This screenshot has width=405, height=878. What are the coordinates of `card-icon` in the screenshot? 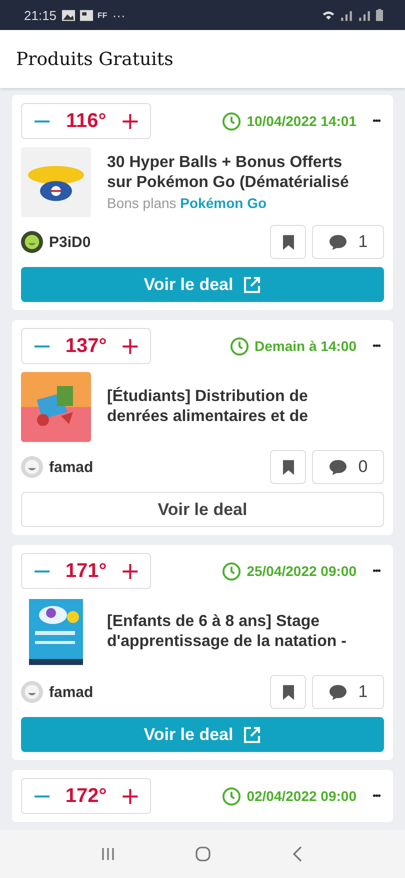 It's located at (86, 15).